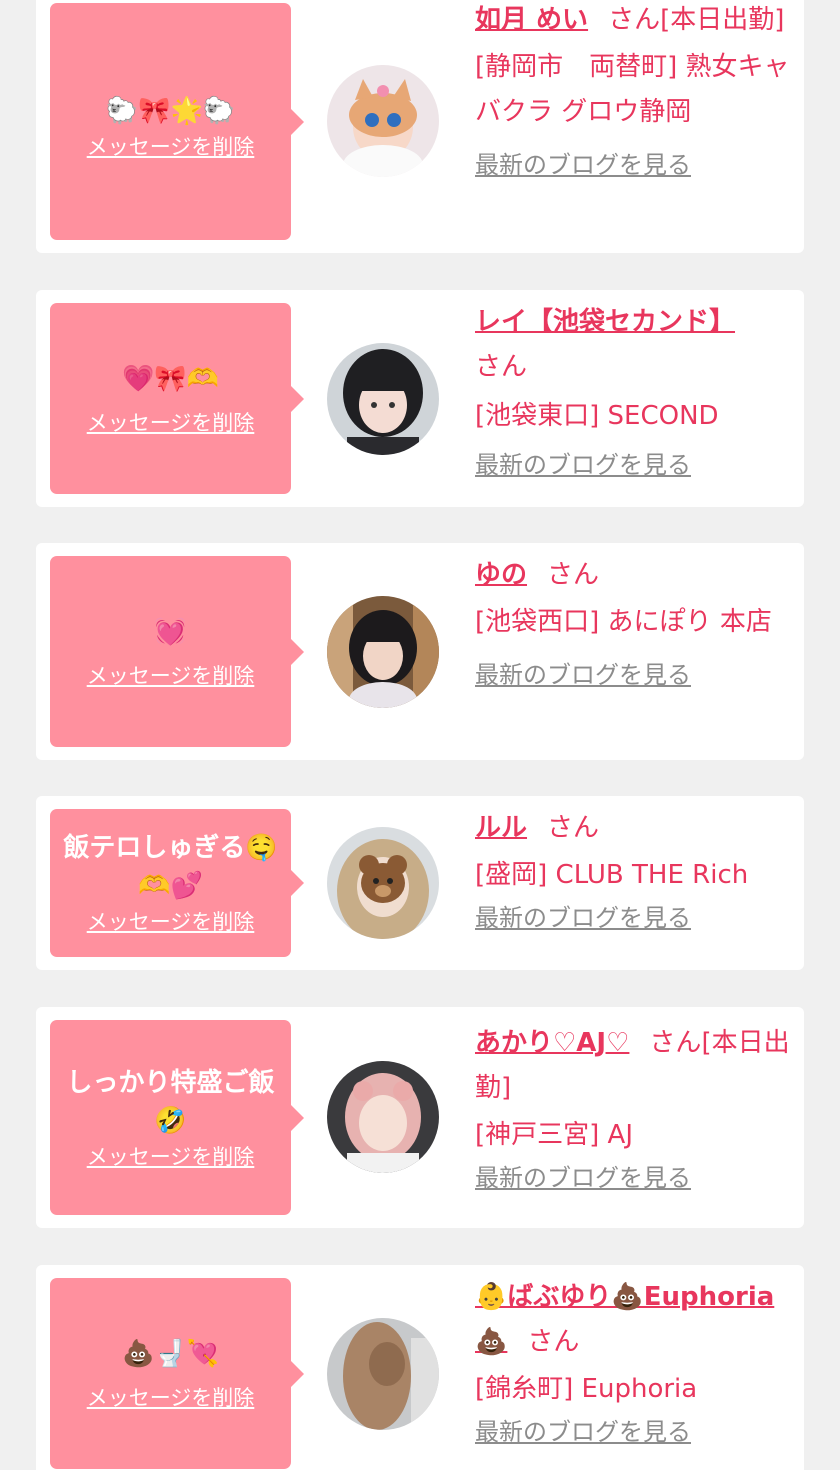 This screenshot has width=840, height=1470. Describe the element at coordinates (586, 1389) in the screenshot. I see `shop-info: [錦糸町] Euphoria` at that location.